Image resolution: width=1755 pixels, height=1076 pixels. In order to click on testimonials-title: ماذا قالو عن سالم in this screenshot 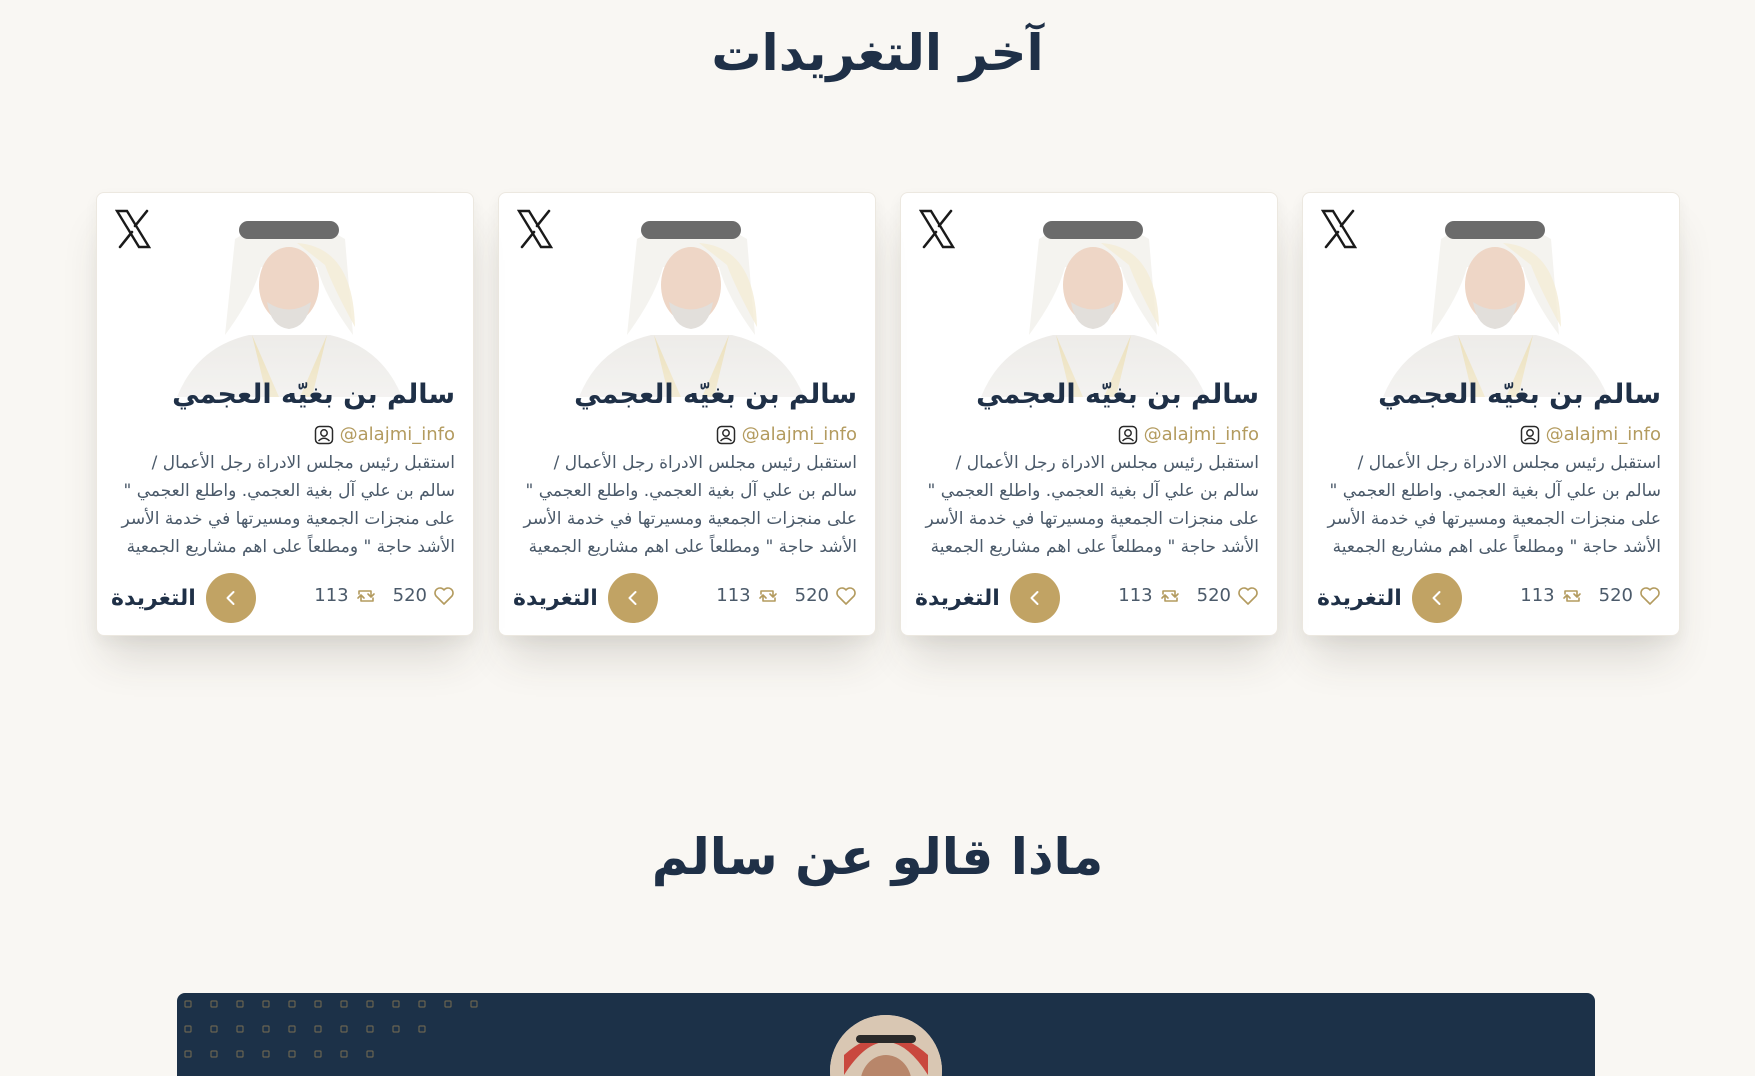, I will do `click(877, 857)`.